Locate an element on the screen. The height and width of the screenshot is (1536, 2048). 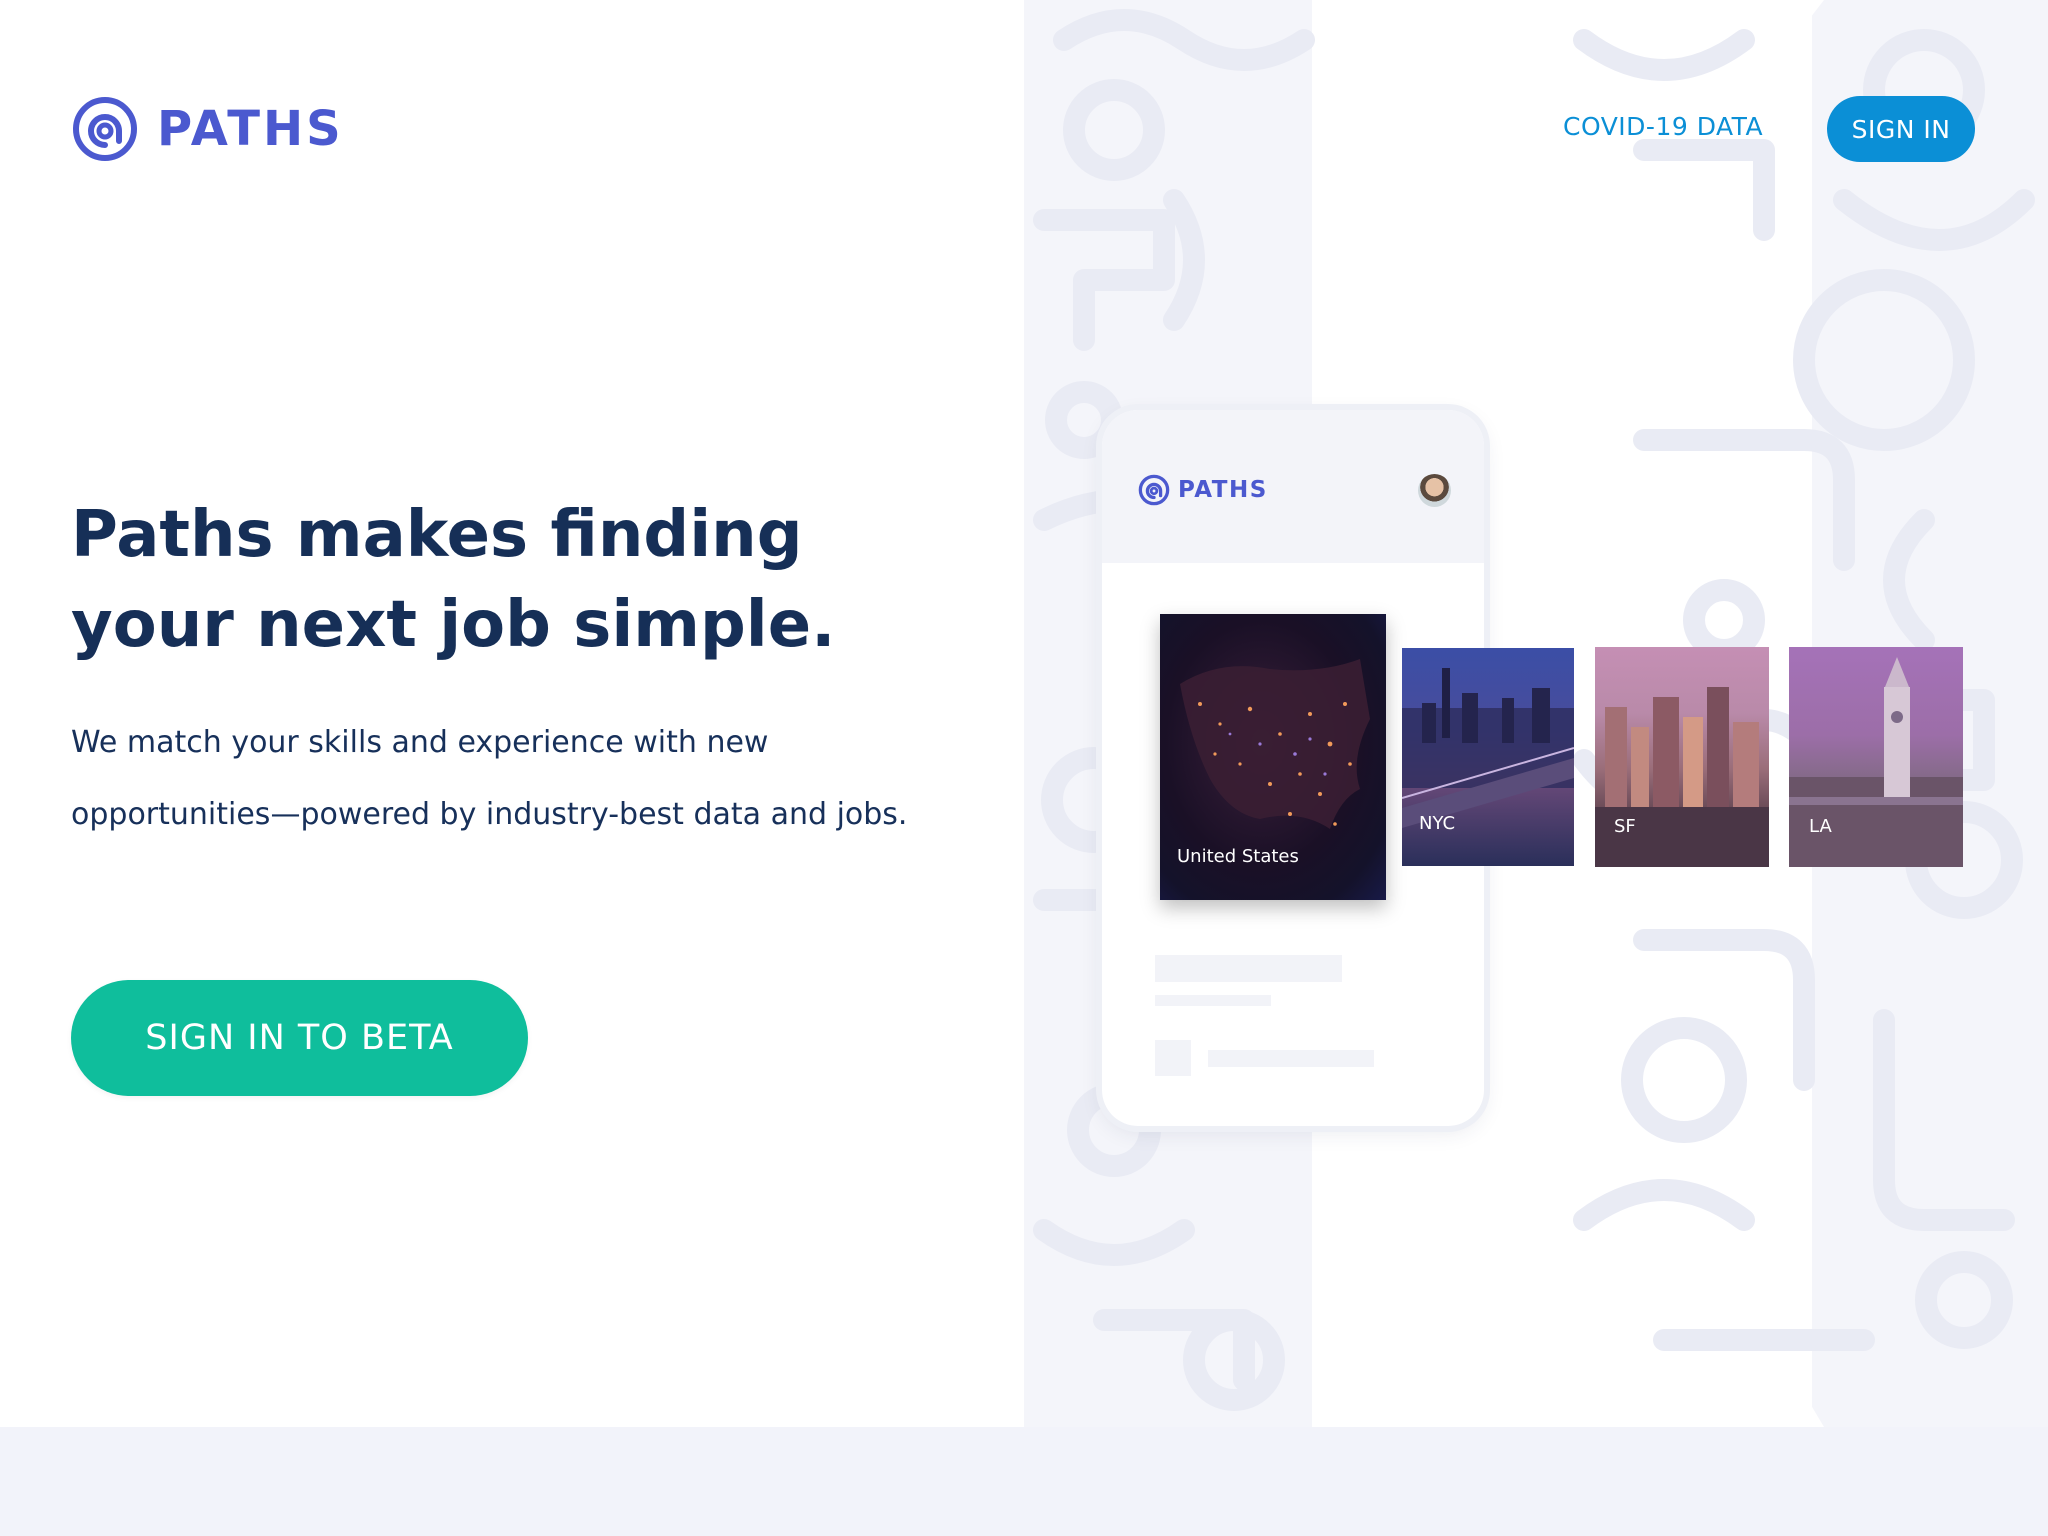
brand-wordmark: PATHS is located at coordinates (250, 129).